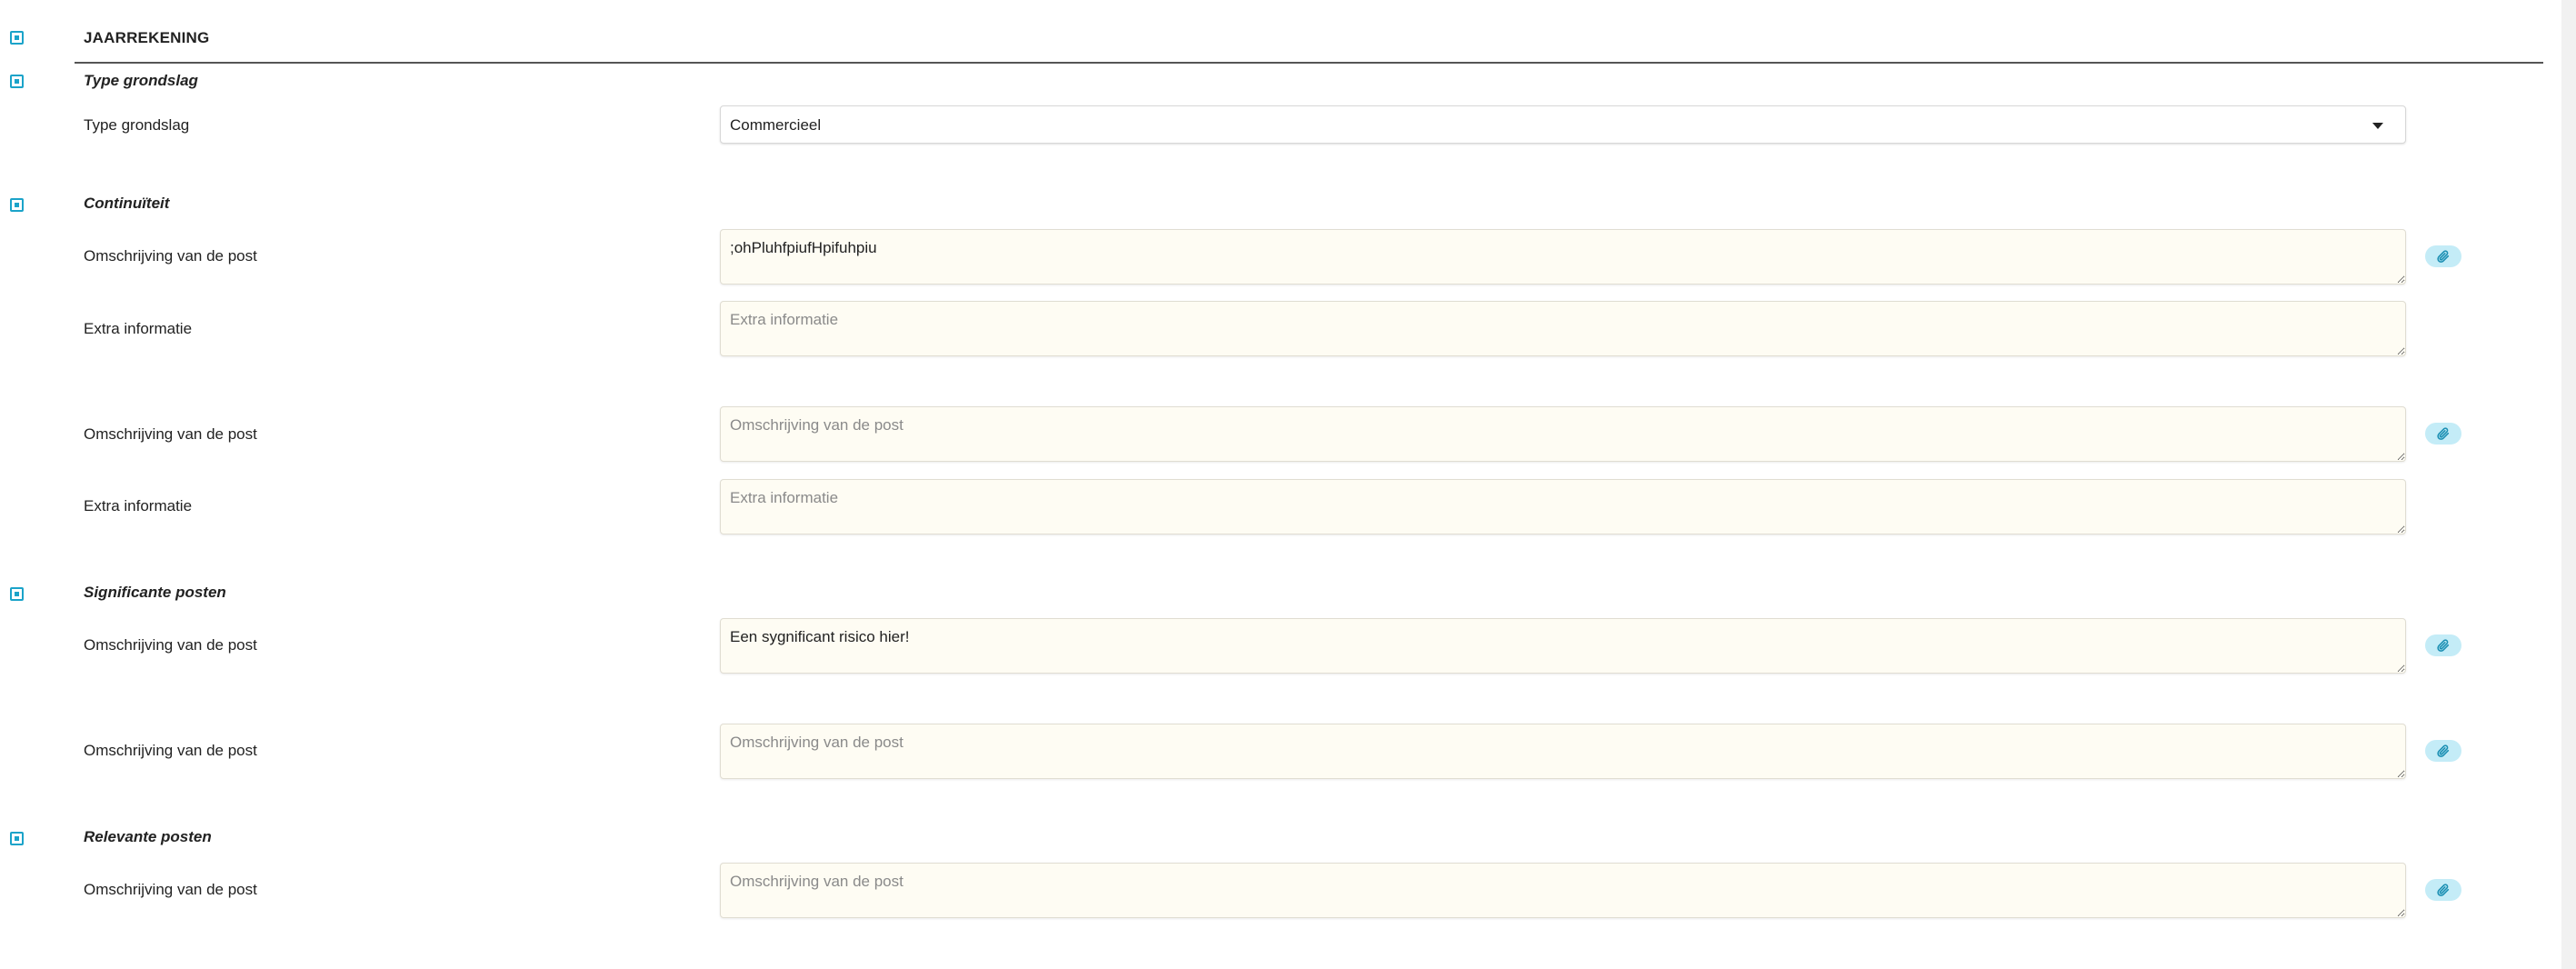  I want to click on section-title-type-grondslag: Type grondslag, so click(141, 80).